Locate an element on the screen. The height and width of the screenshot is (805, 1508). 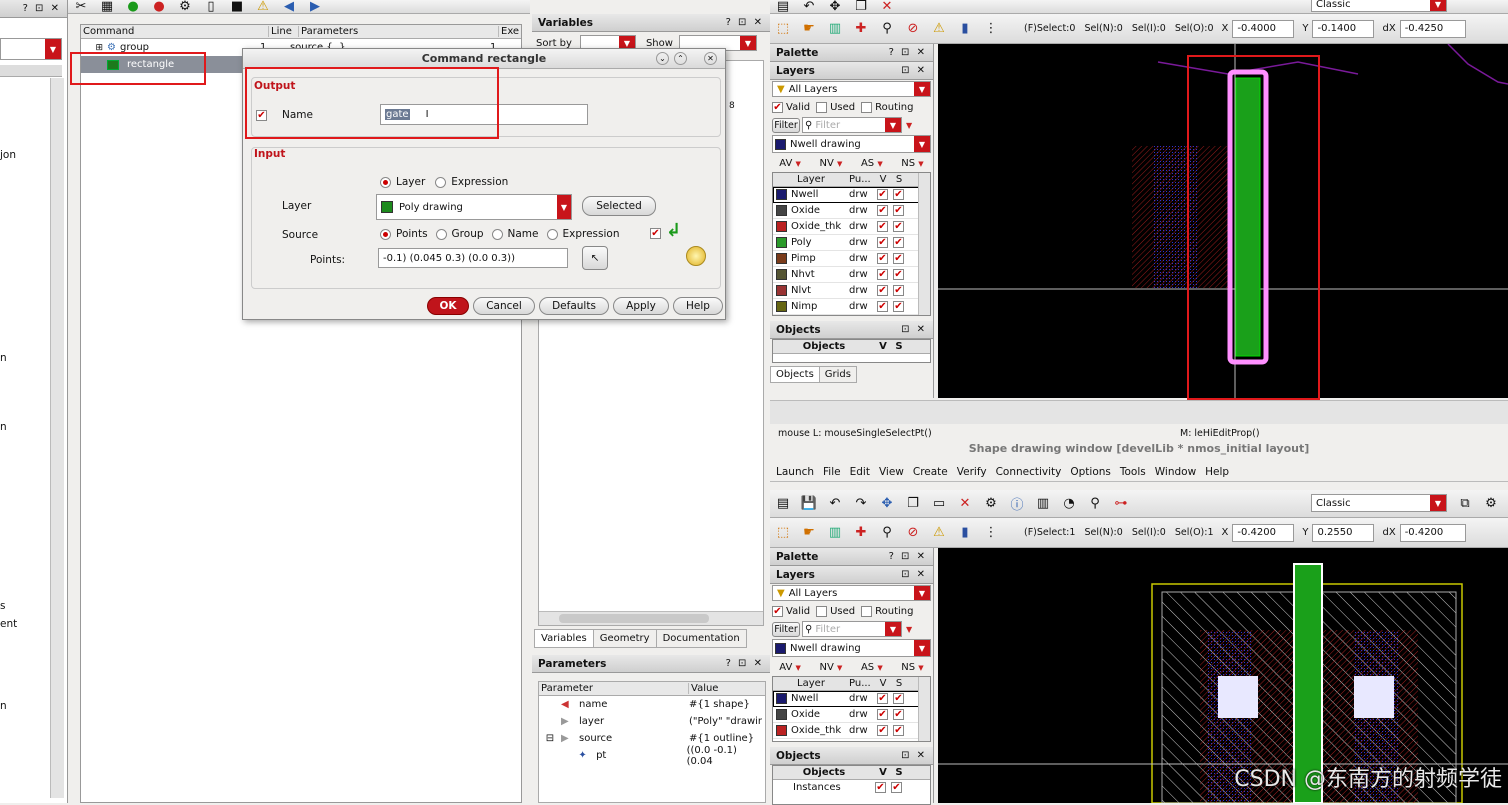
col-parameter: Parameter is located at coordinates (614, 688).